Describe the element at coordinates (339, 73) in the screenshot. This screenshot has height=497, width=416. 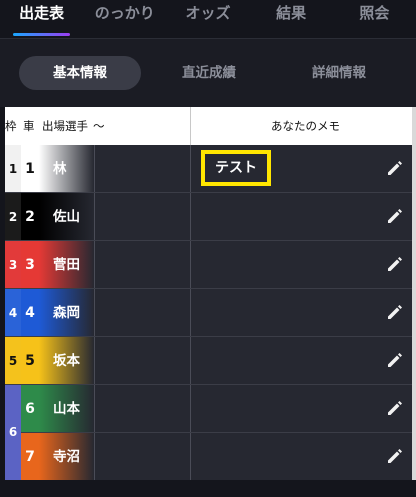
I see `subtab-detail-info: 詳細情報` at that location.